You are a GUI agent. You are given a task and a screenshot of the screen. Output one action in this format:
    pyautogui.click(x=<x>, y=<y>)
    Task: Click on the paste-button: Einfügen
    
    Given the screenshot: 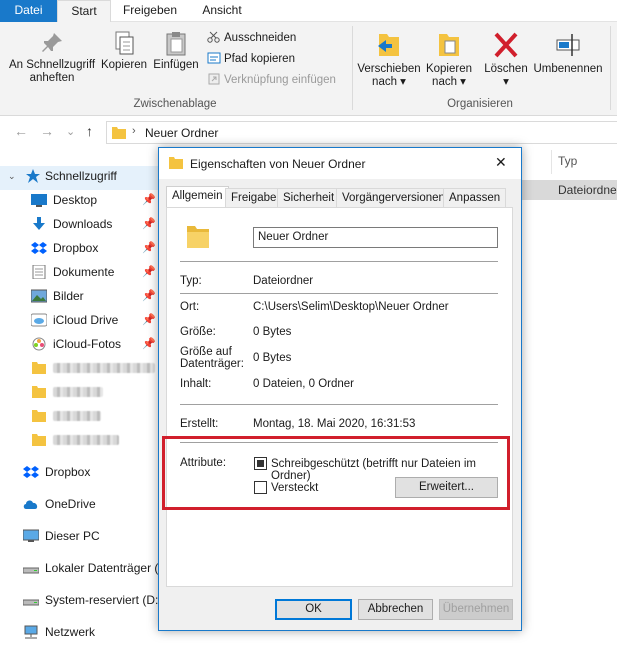 What is the action you would take?
    pyautogui.click(x=176, y=51)
    